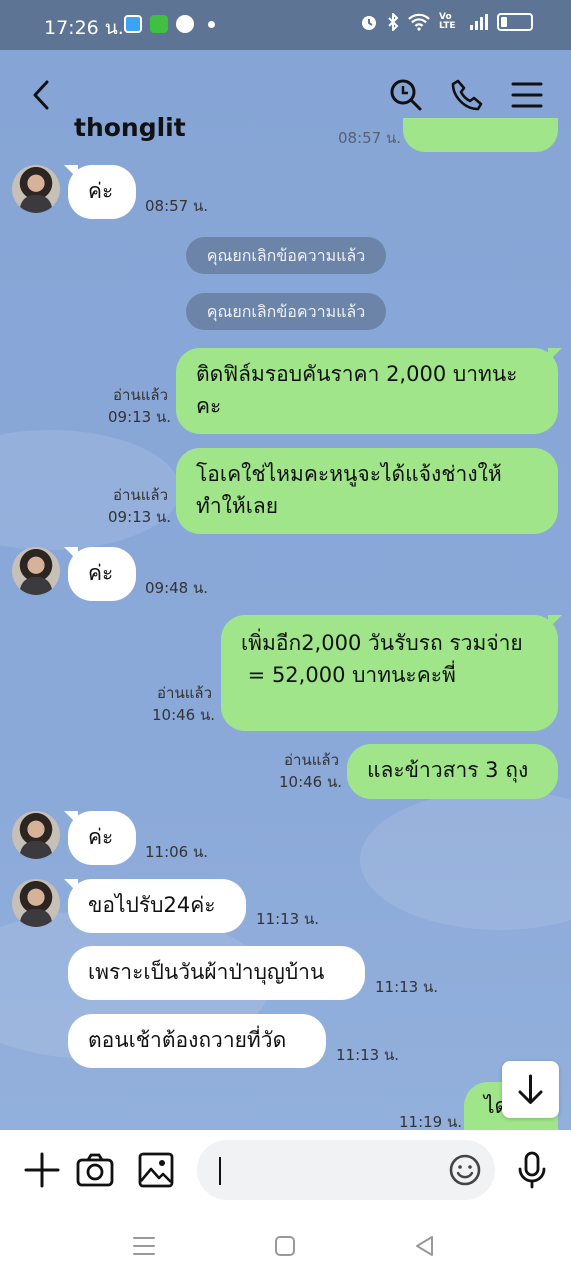  What do you see at coordinates (220, 1171) in the screenshot?
I see `text-caret` at bounding box center [220, 1171].